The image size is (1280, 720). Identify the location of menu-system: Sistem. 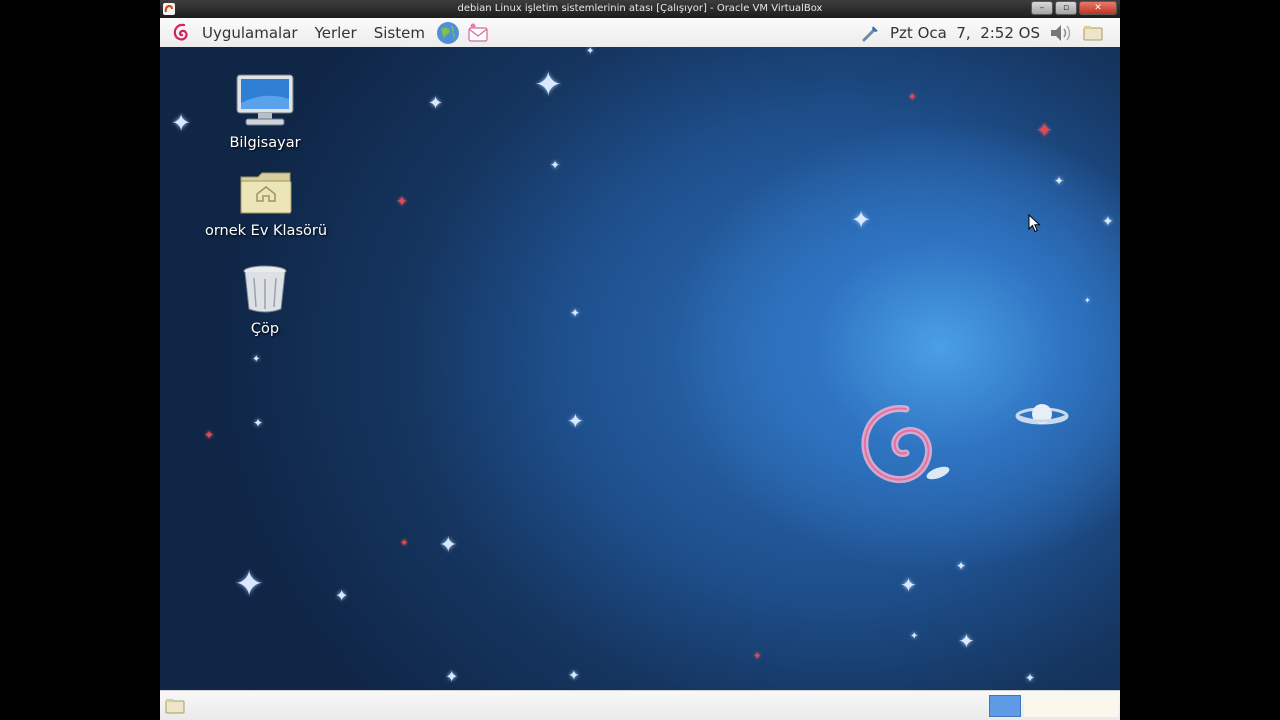
(399, 33).